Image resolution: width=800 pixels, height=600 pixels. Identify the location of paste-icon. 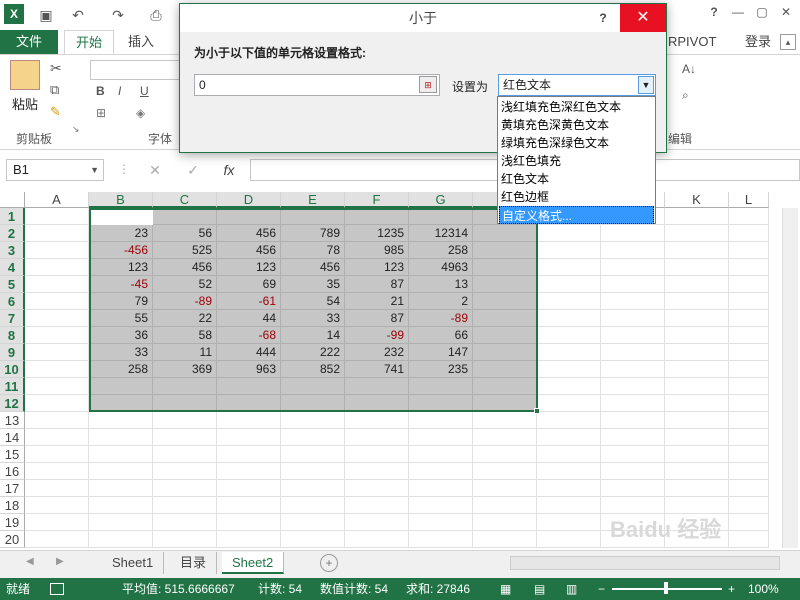
(25, 75).